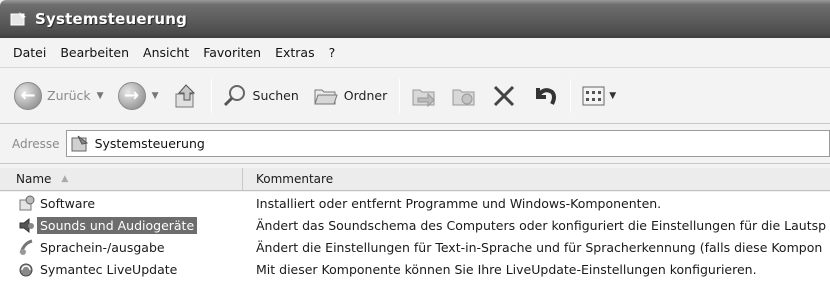  Describe the element at coordinates (612, 96) in the screenshot. I see `views-dropdown-icon: ▼` at that location.